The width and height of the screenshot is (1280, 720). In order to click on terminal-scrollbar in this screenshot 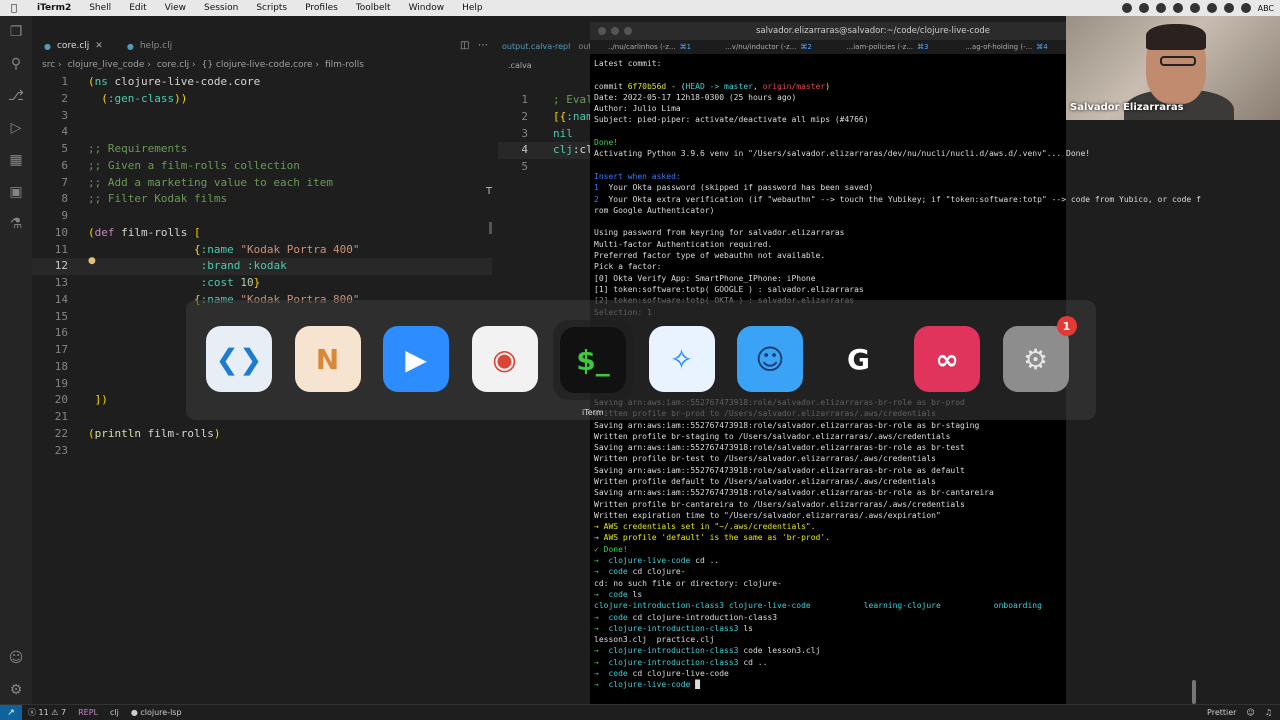, I will do `click(1194, 692)`.